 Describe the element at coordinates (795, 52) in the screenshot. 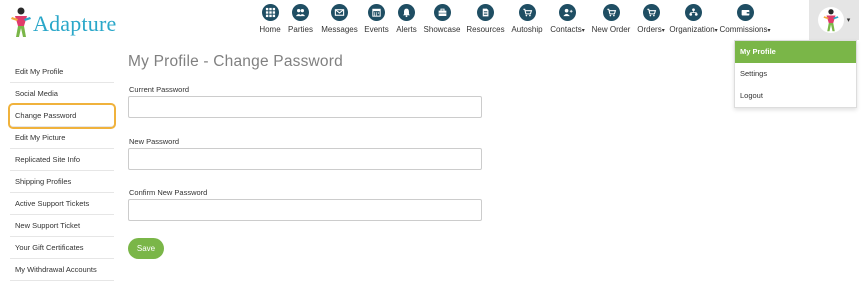

I see `menu-item-my-profile: My Profile` at that location.